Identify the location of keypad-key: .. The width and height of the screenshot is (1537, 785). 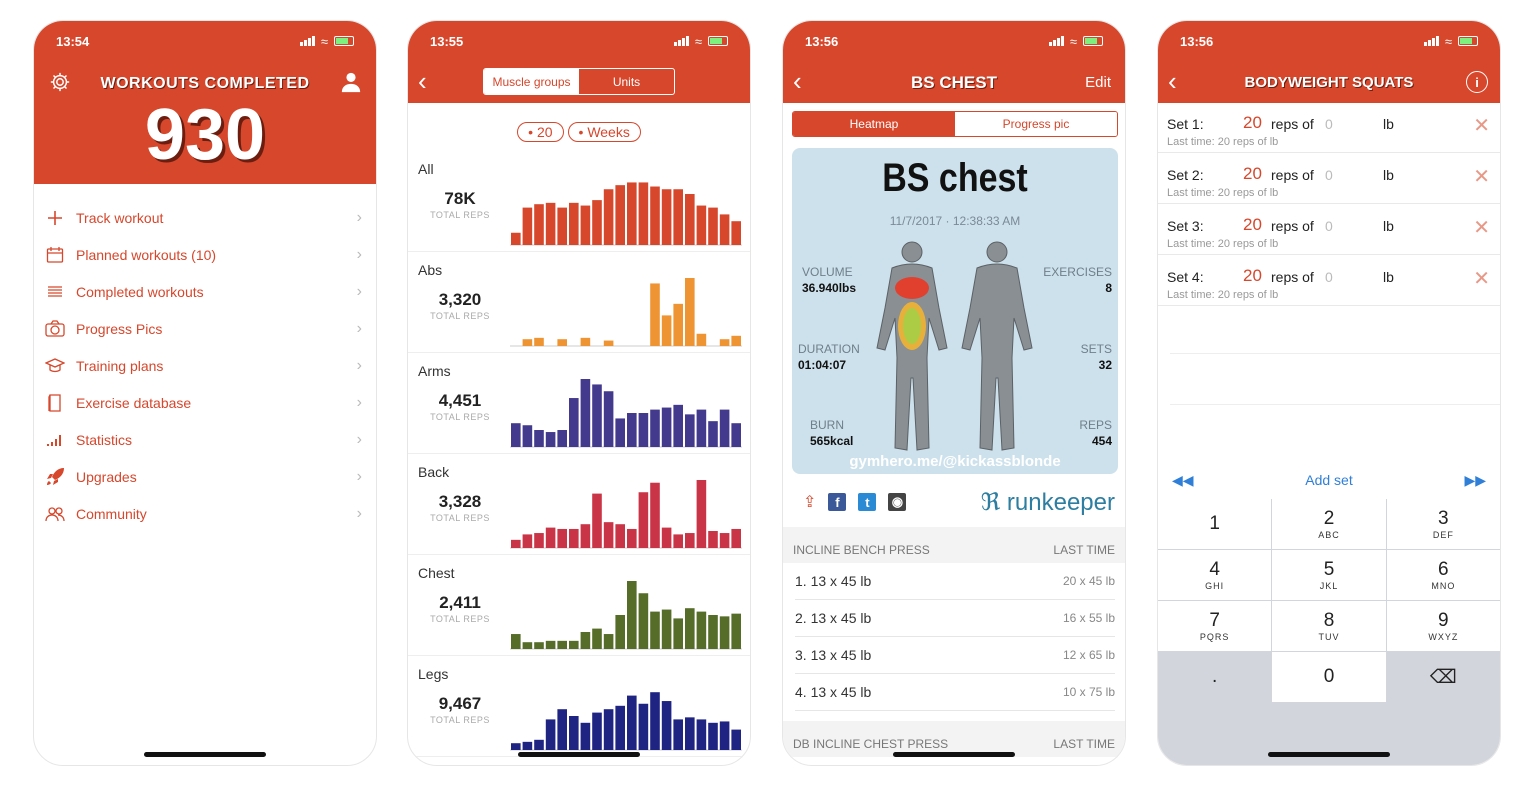
(1215, 677).